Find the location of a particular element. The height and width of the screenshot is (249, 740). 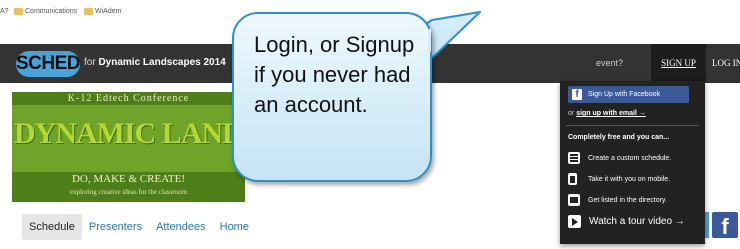

banner-main-text: DYNAMIC LANDSCAPES is located at coordinates (129, 133).